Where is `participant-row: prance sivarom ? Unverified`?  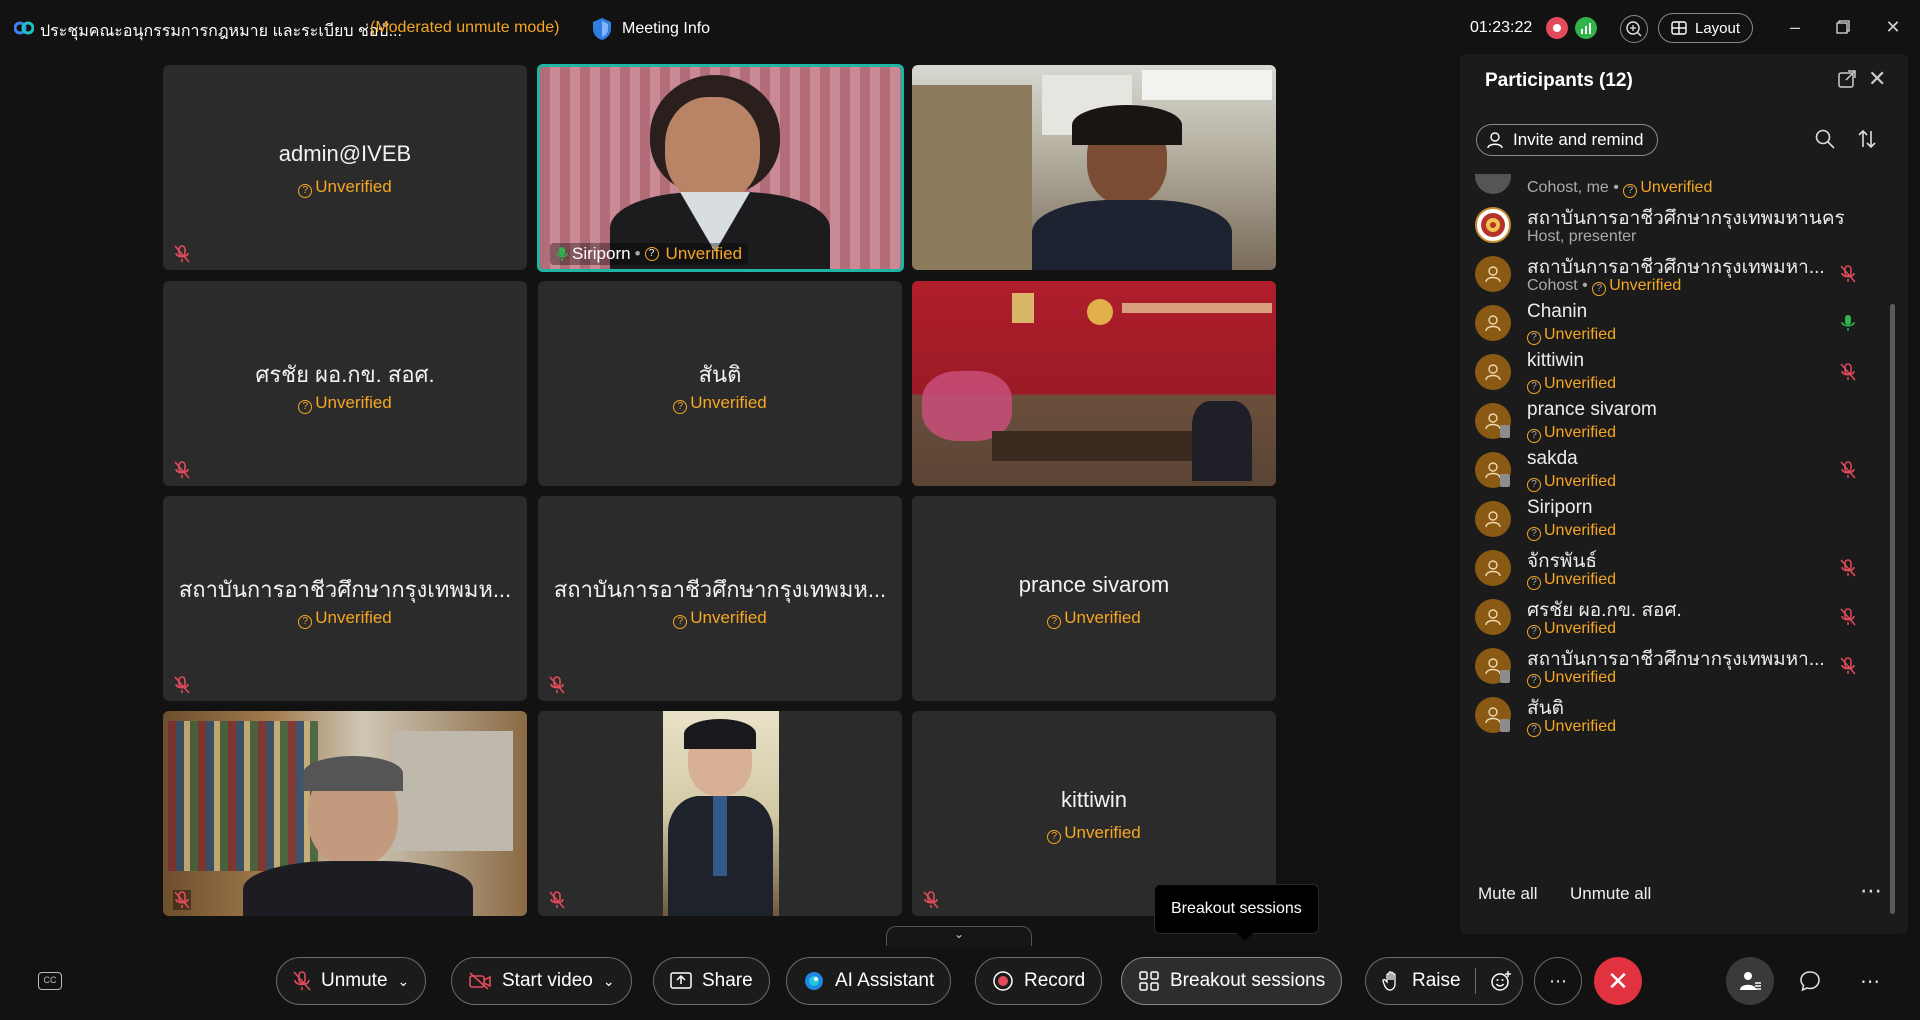
participant-row: prance sivarom ? Unverified is located at coordinates (1675, 421).